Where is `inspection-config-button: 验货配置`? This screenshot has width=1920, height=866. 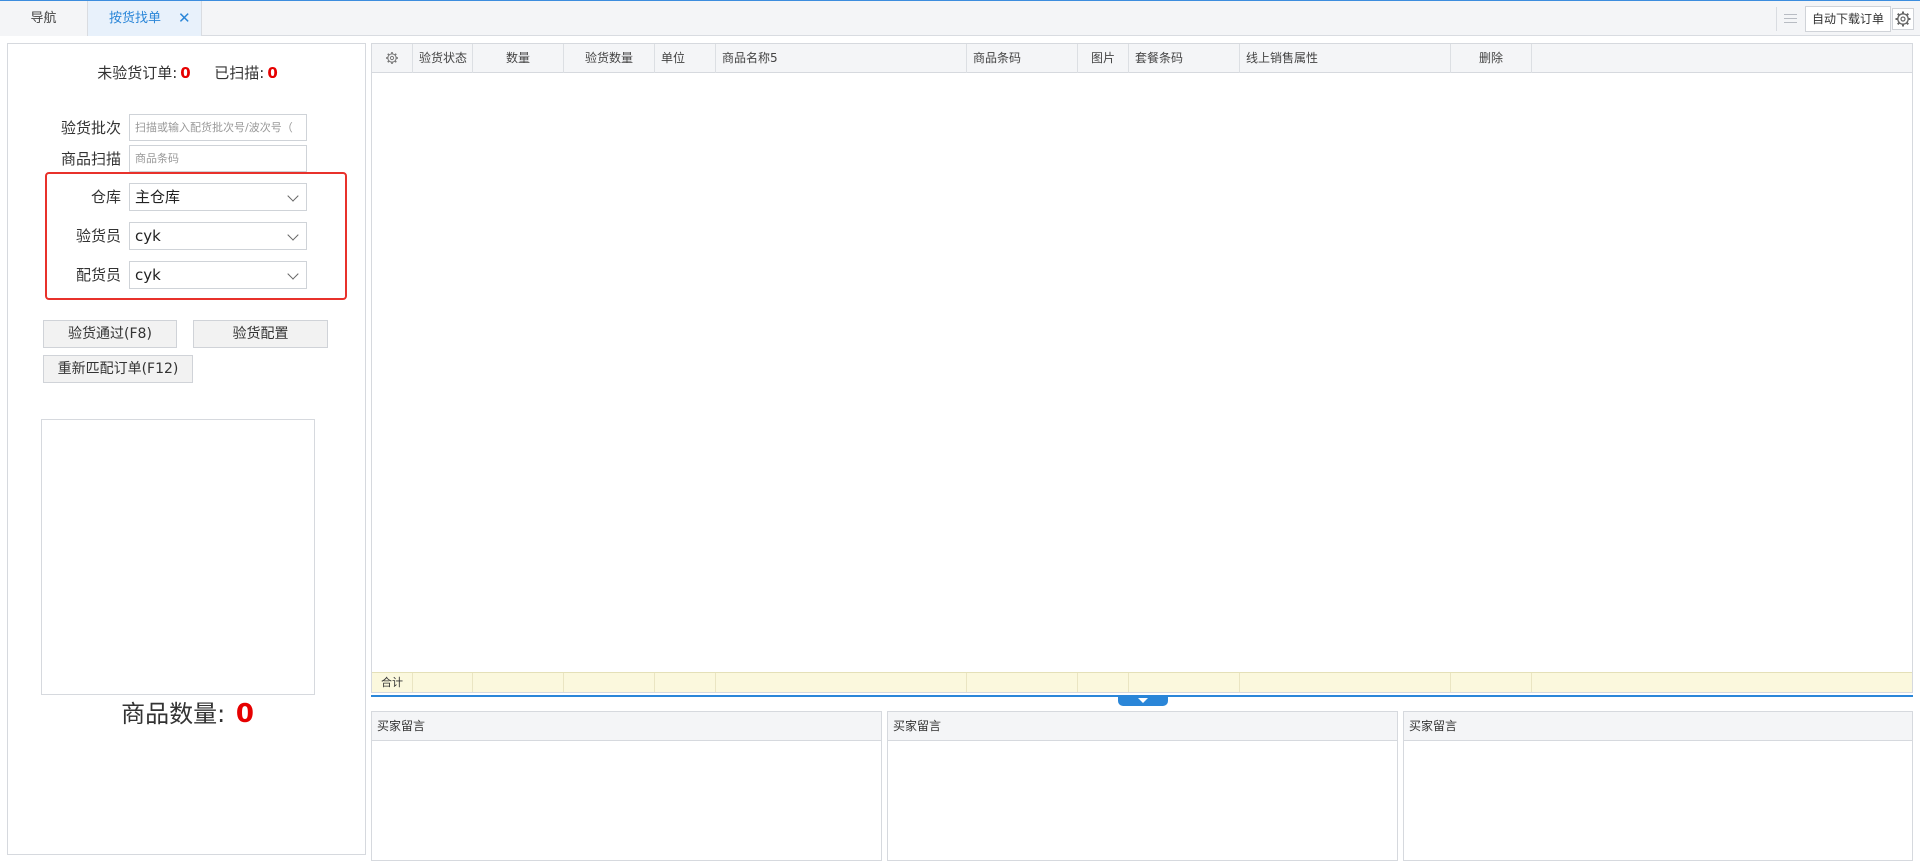 inspection-config-button: 验货配置 is located at coordinates (260, 334).